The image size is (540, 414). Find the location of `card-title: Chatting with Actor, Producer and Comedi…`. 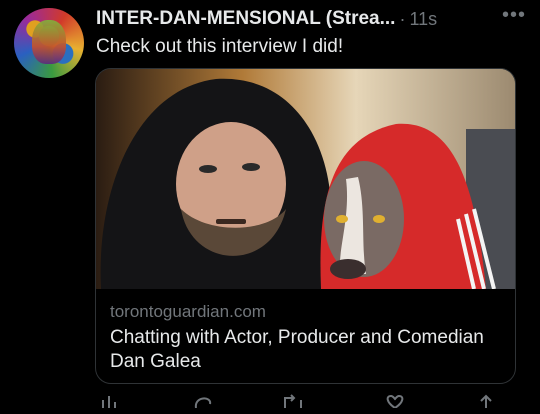

card-title: Chatting with Actor, Producer and Comedi… is located at coordinates (307, 350).